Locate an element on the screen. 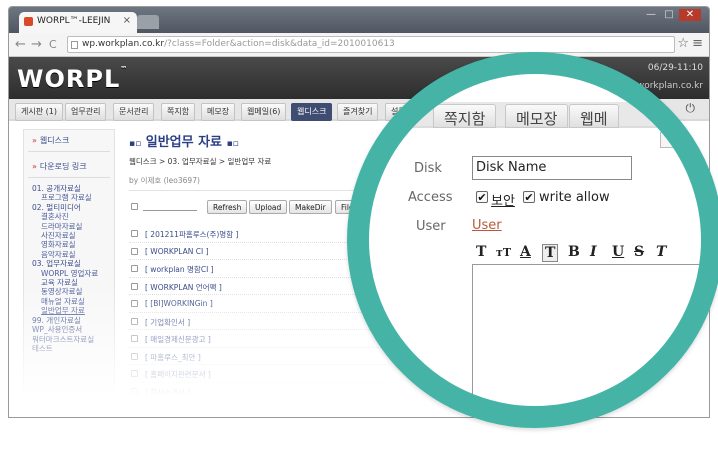 This screenshot has width=718, height=466. file-button: File is located at coordinates (347, 207).